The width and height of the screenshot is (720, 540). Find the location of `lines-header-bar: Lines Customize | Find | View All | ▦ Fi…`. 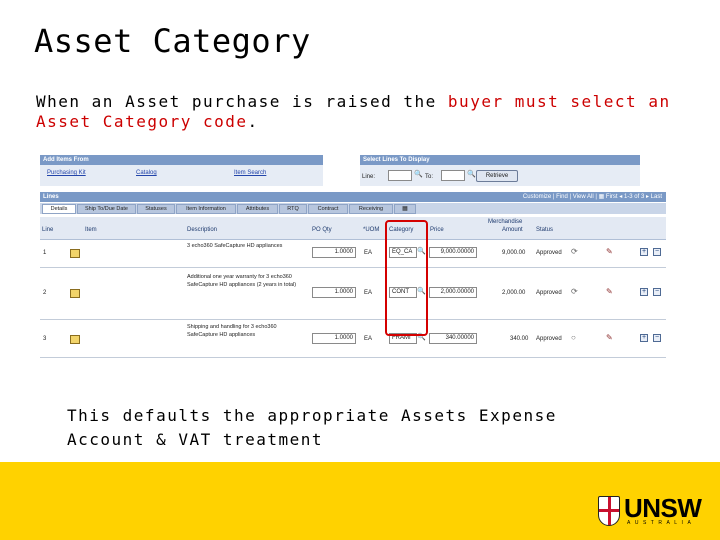

lines-header-bar: Lines Customize | Find | View All | ▦ Fi… is located at coordinates (353, 197).